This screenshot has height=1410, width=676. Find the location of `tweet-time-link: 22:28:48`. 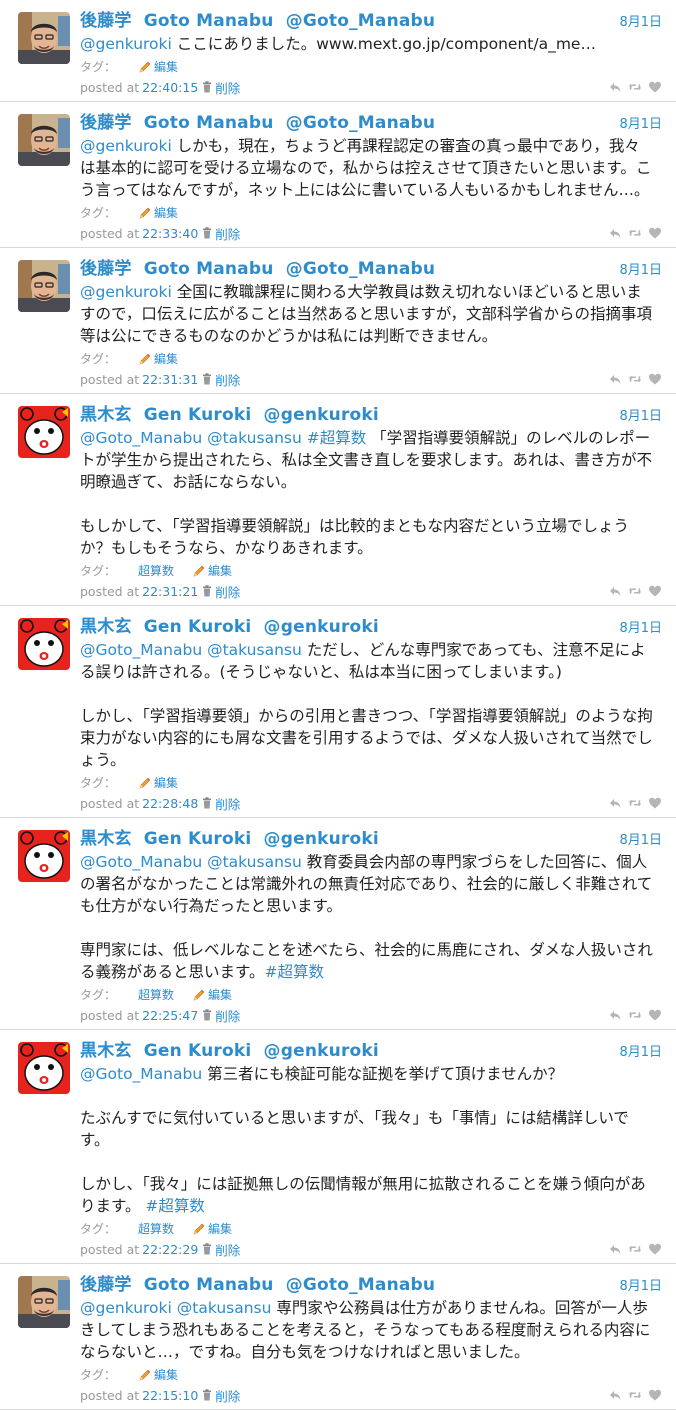

tweet-time-link: 22:28:48 is located at coordinates (170, 803).